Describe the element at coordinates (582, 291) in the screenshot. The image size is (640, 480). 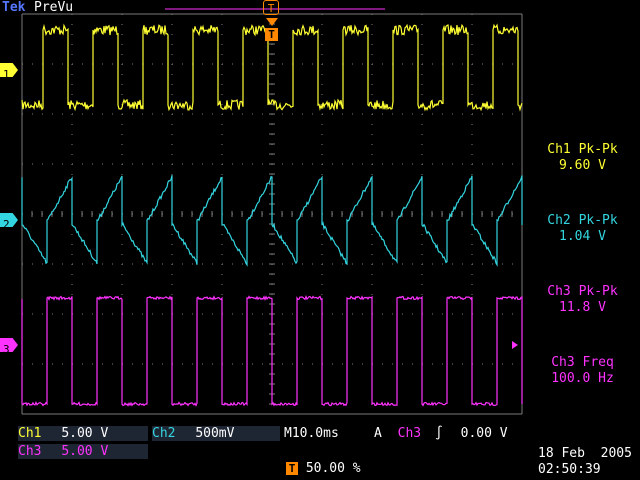
I see `measurement-label: Ch3 Pk-Pk` at that location.